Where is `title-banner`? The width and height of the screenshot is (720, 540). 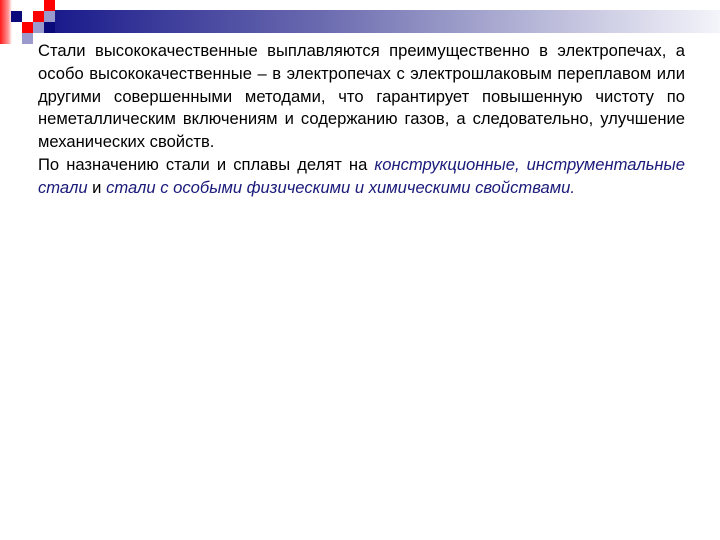 title-banner is located at coordinates (387, 21).